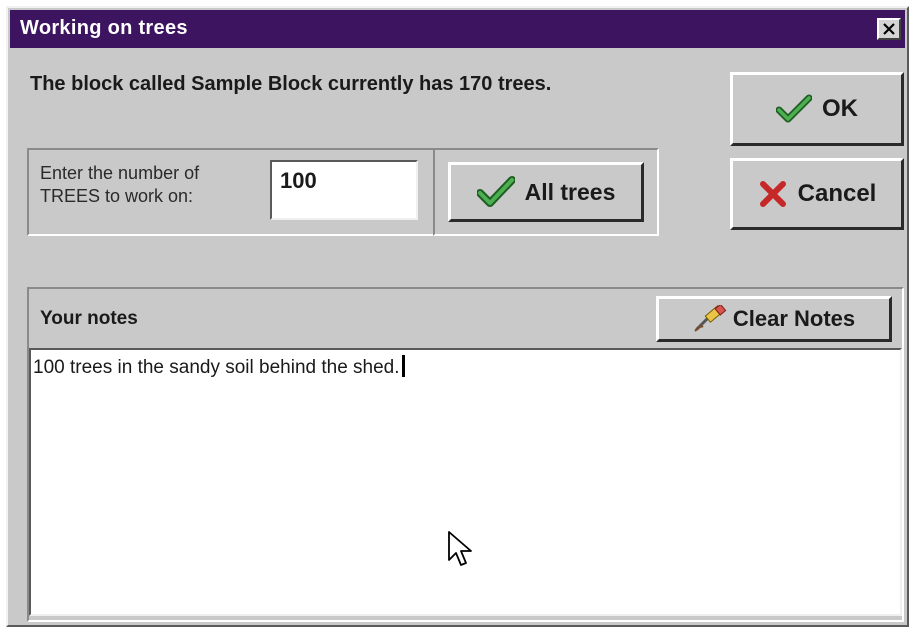  What do you see at coordinates (772, 194) in the screenshot?
I see `x-icon` at bounding box center [772, 194].